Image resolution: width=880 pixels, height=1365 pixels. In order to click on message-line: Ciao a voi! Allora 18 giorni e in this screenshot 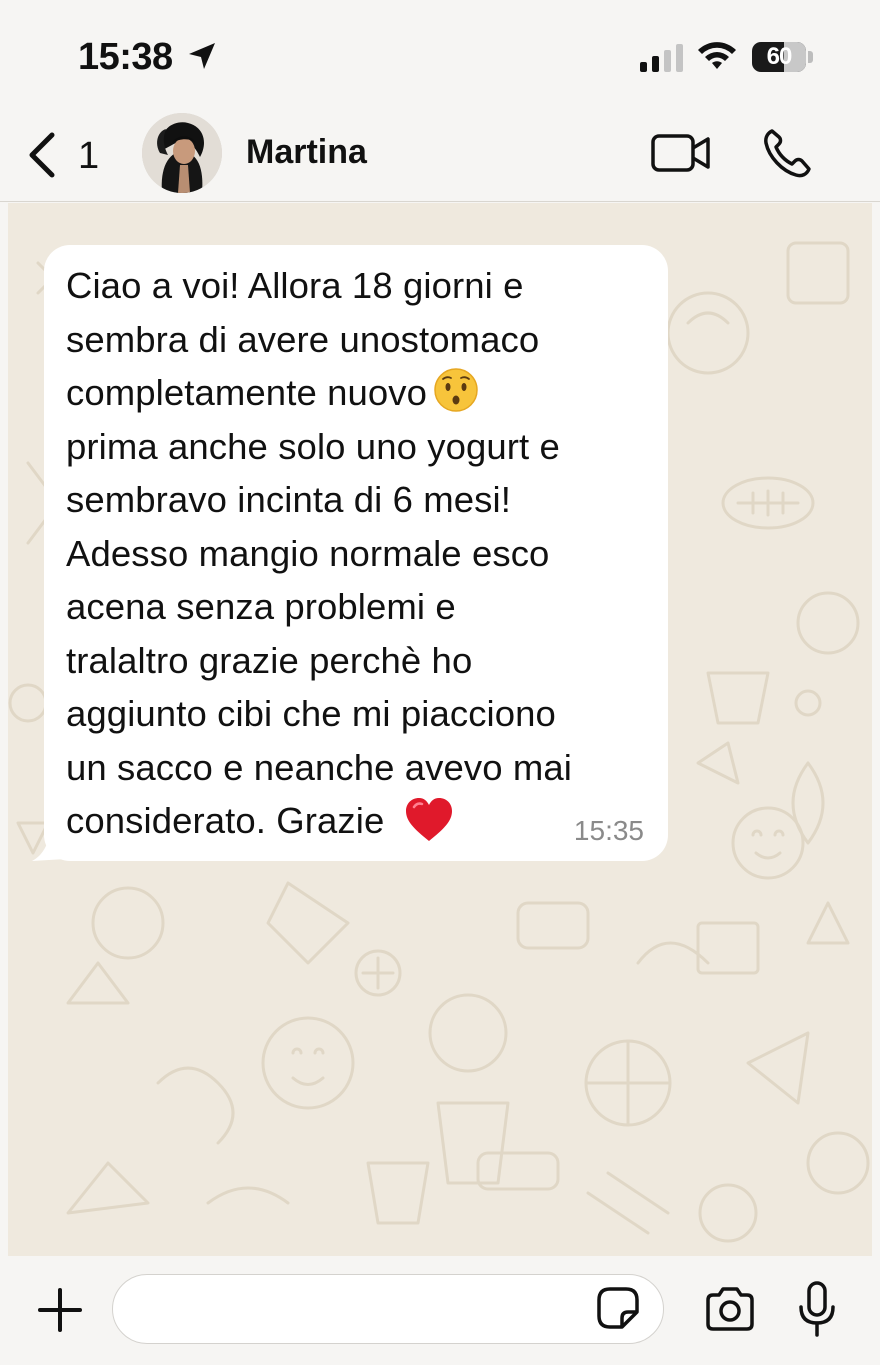, I will do `click(295, 285)`.